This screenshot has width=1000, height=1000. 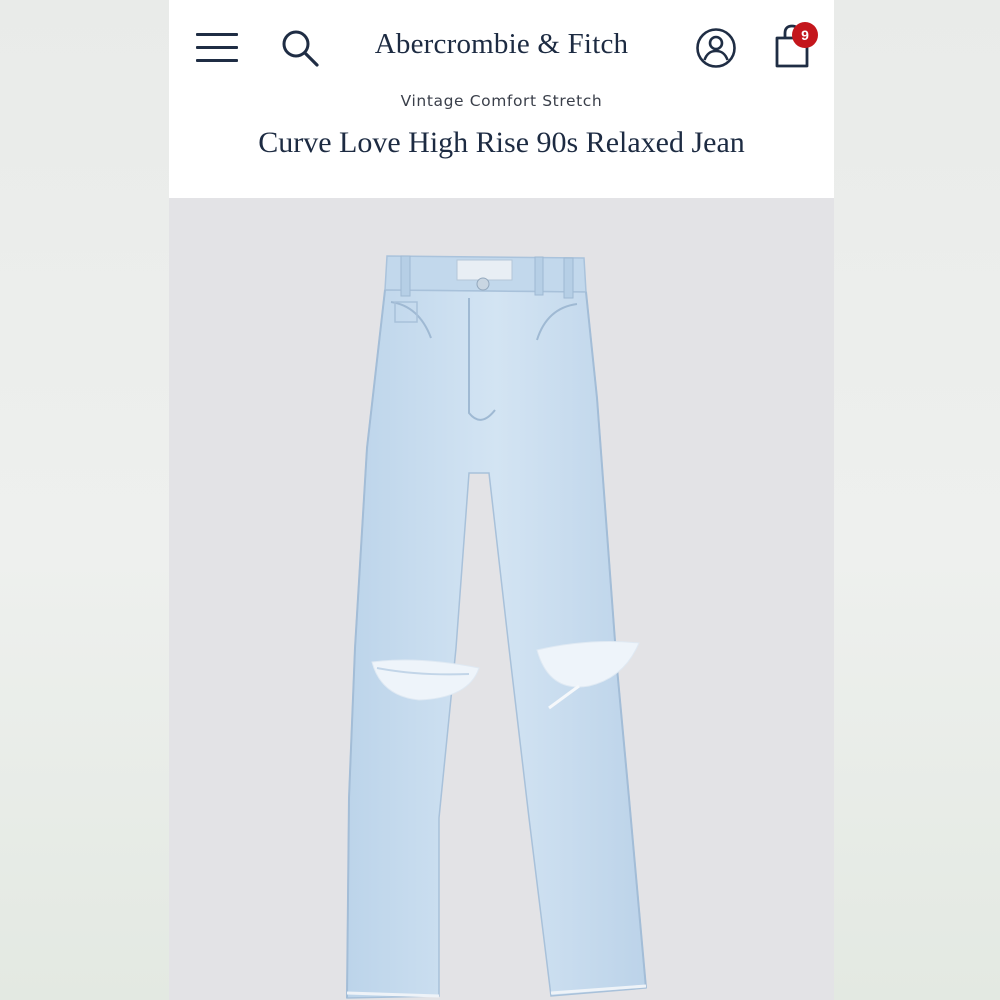 I want to click on product-collection: Vintage Comfort Stretch, so click(x=501, y=101).